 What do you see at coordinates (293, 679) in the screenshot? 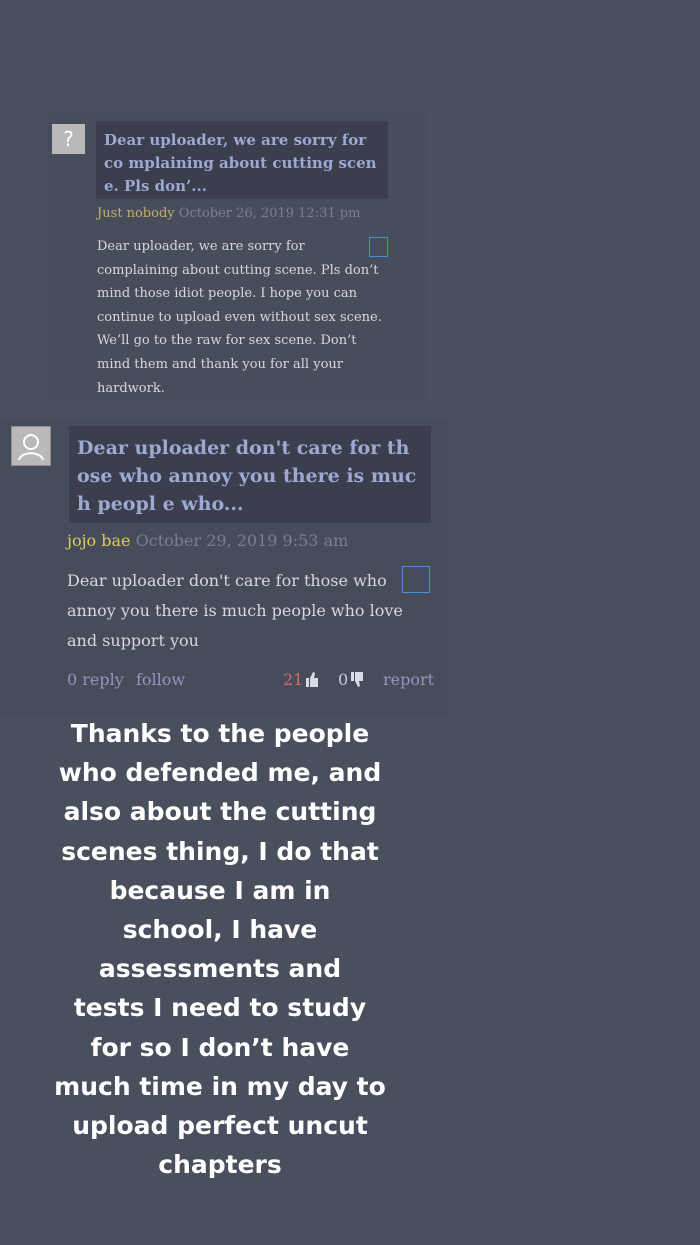
I see `like-count: 21` at bounding box center [293, 679].